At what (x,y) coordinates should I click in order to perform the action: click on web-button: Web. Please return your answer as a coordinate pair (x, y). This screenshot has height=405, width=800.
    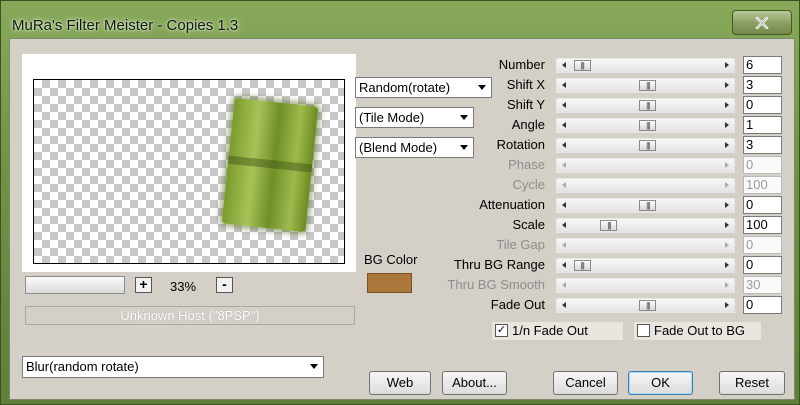
    Looking at the image, I should click on (400, 383).